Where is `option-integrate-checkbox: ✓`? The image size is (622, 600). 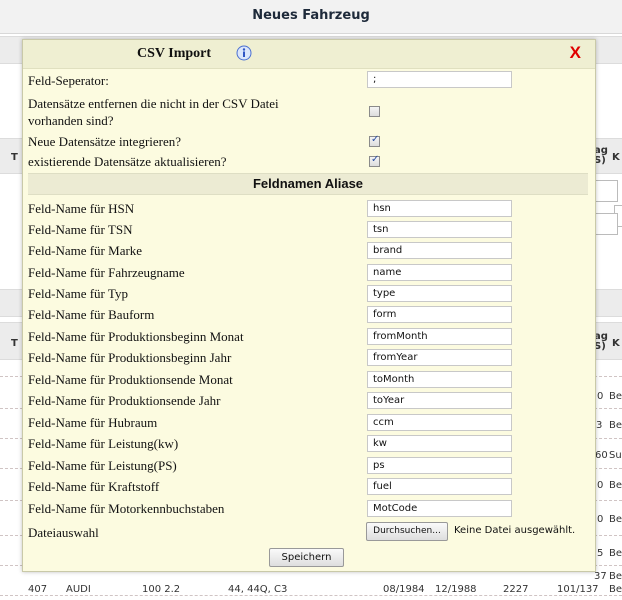
option-integrate-checkbox: ✓ is located at coordinates (374, 140).